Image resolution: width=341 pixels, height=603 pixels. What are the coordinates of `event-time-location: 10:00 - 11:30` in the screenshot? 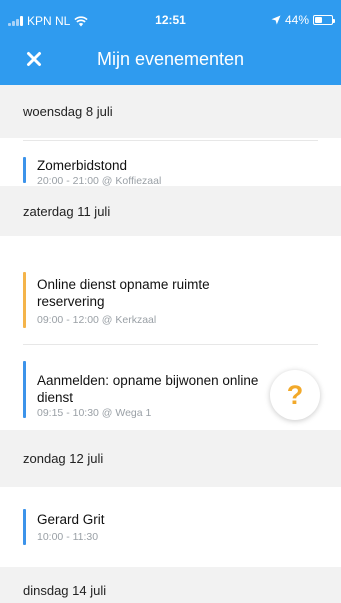 It's located at (68, 537).